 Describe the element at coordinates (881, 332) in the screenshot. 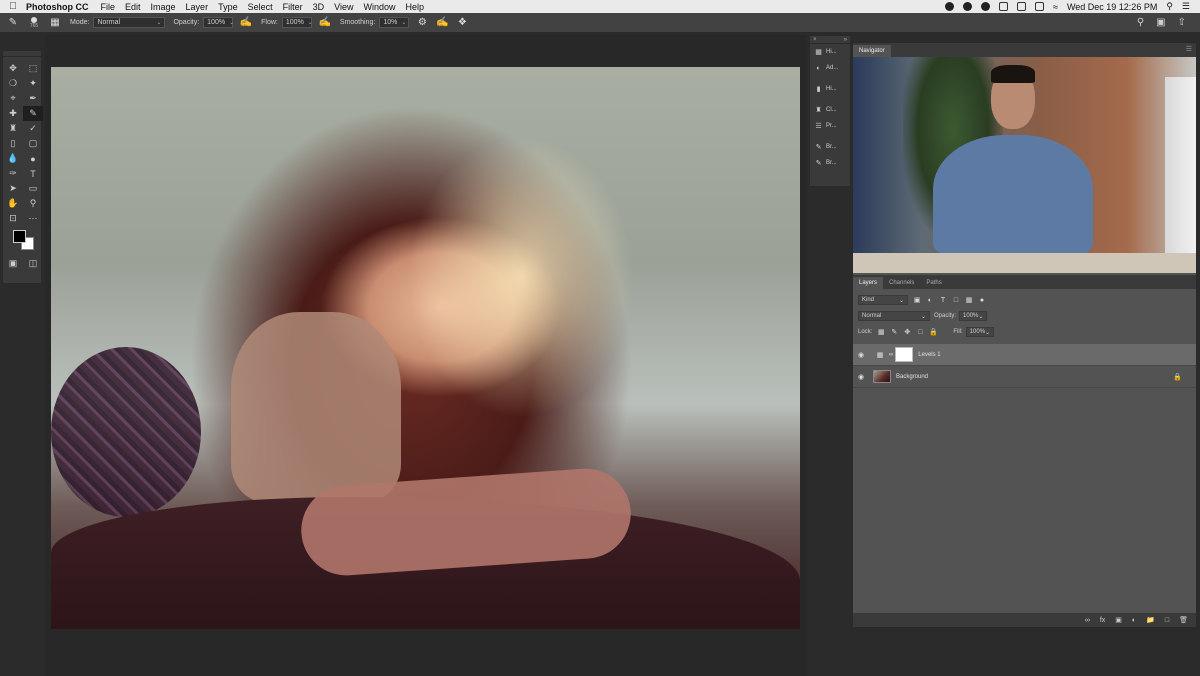

I see `lock-transparency-icon: ▦` at that location.